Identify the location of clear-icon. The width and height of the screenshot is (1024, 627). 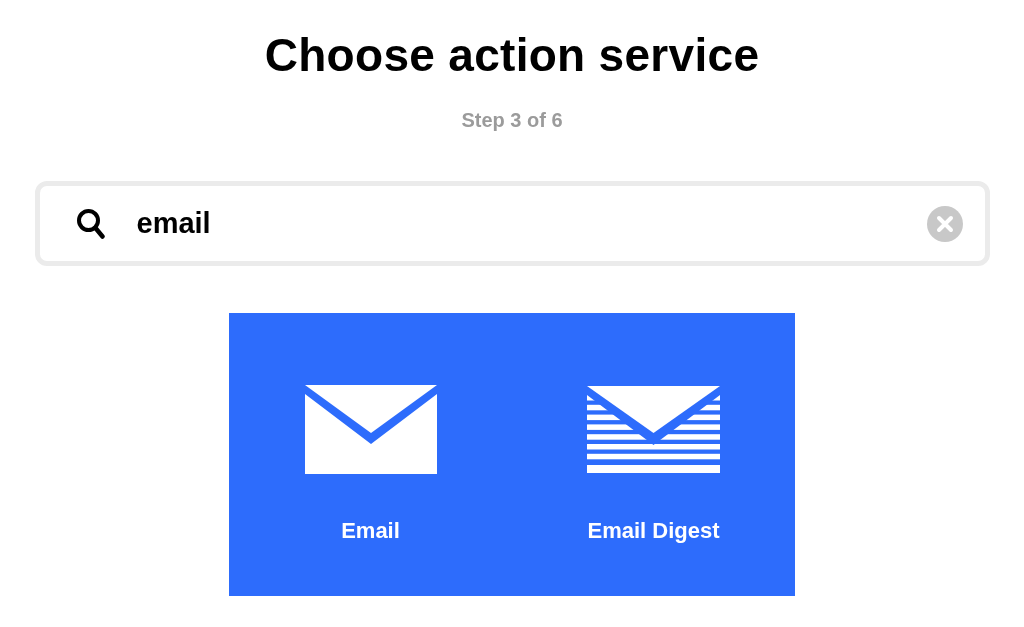
(944, 223).